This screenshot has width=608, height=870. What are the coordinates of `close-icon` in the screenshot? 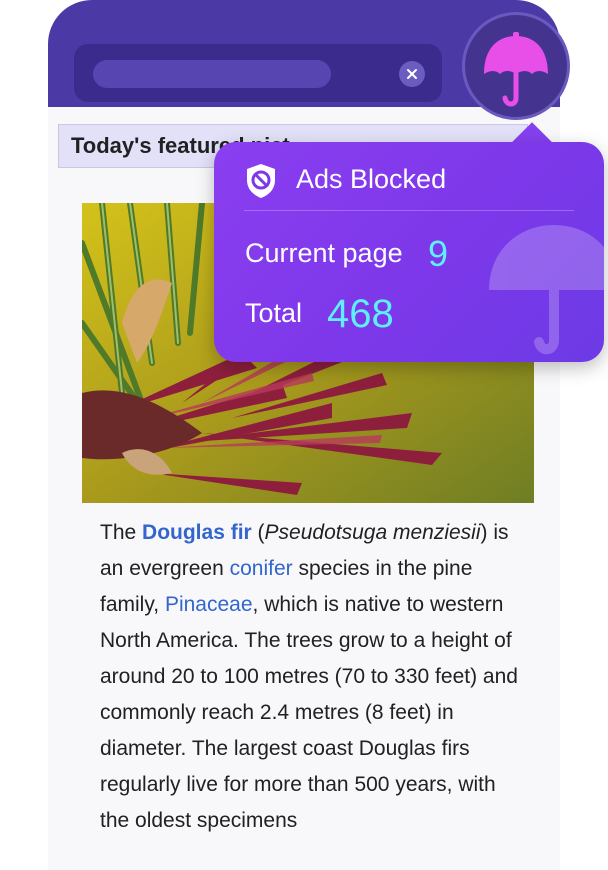 It's located at (412, 74).